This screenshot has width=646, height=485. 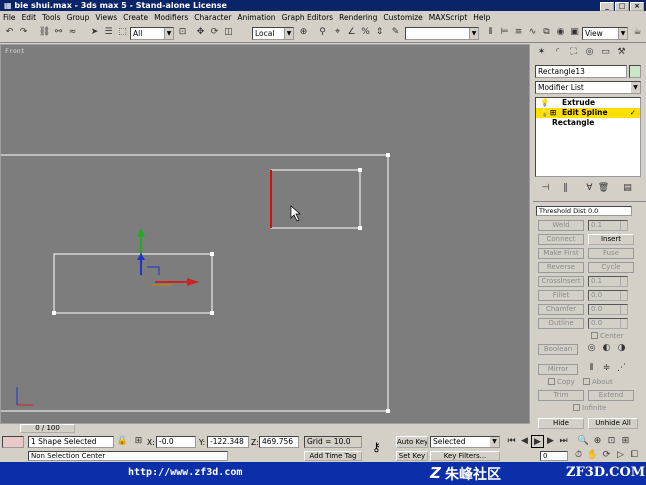 I want to click on select-rotate-icon: ⟳, so click(x=214, y=32).